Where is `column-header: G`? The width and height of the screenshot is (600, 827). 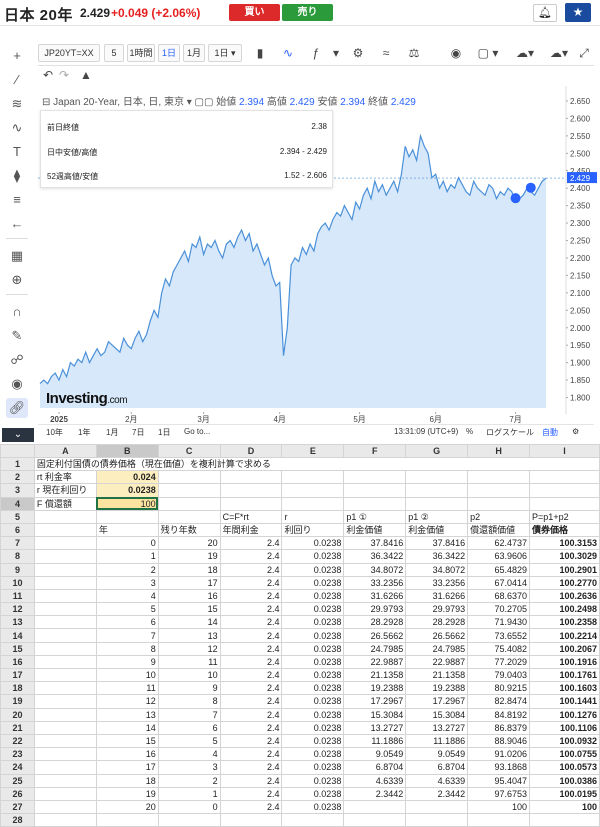
column-header: G is located at coordinates (437, 451).